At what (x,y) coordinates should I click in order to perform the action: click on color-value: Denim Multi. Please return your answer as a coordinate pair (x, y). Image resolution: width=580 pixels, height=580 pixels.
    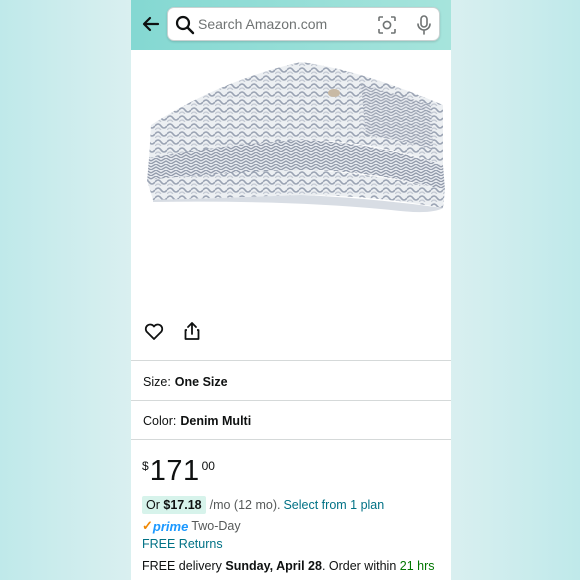
    Looking at the image, I should click on (216, 421).